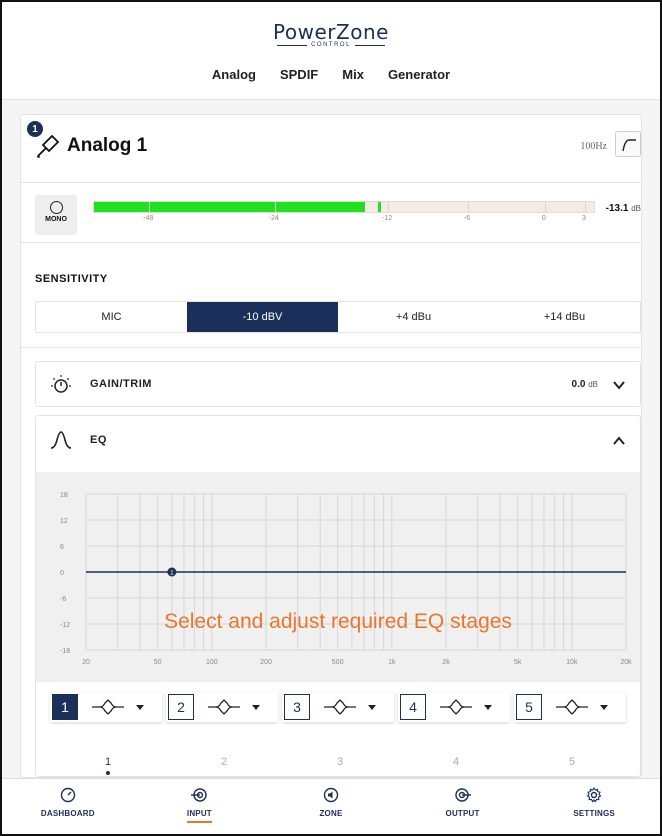  I want to click on eq-hint-text: Select and adjust required EQ stages, so click(338, 621).